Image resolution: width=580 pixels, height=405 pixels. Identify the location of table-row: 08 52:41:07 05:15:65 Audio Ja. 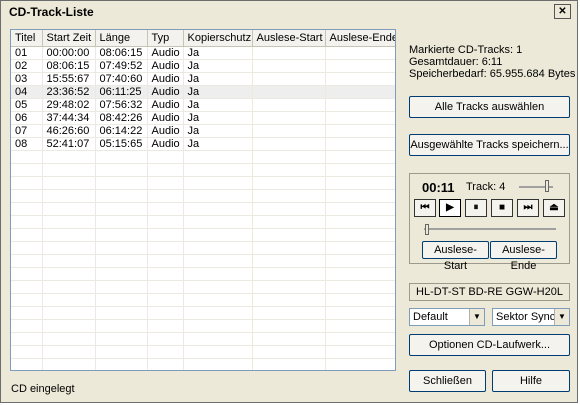
(203, 144).